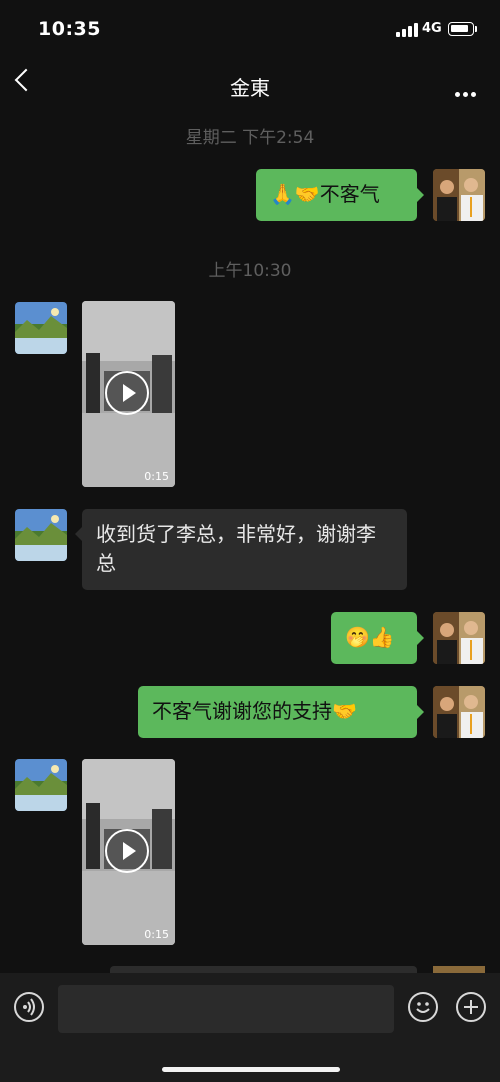 The image size is (500, 1082). I want to click on more-icon, so click(467, 91).